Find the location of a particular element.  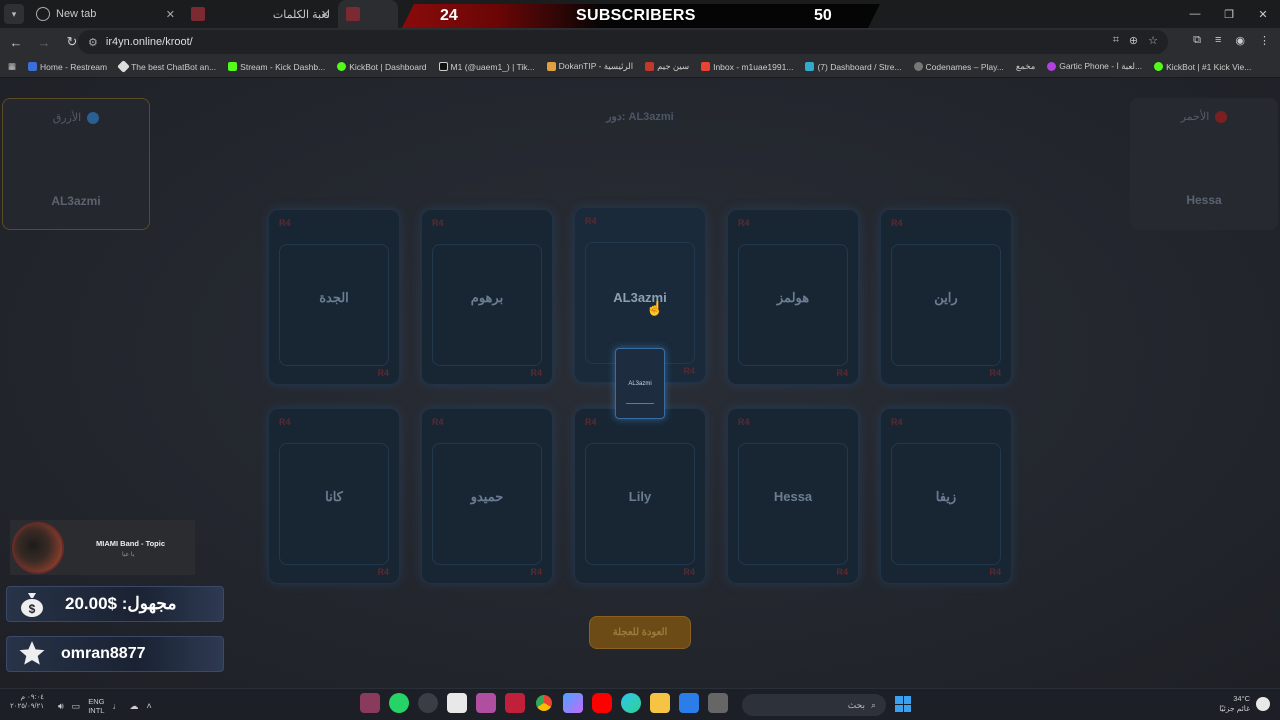

bookmark-item: DokanTIP - الرئيسية is located at coordinates (589, 66).